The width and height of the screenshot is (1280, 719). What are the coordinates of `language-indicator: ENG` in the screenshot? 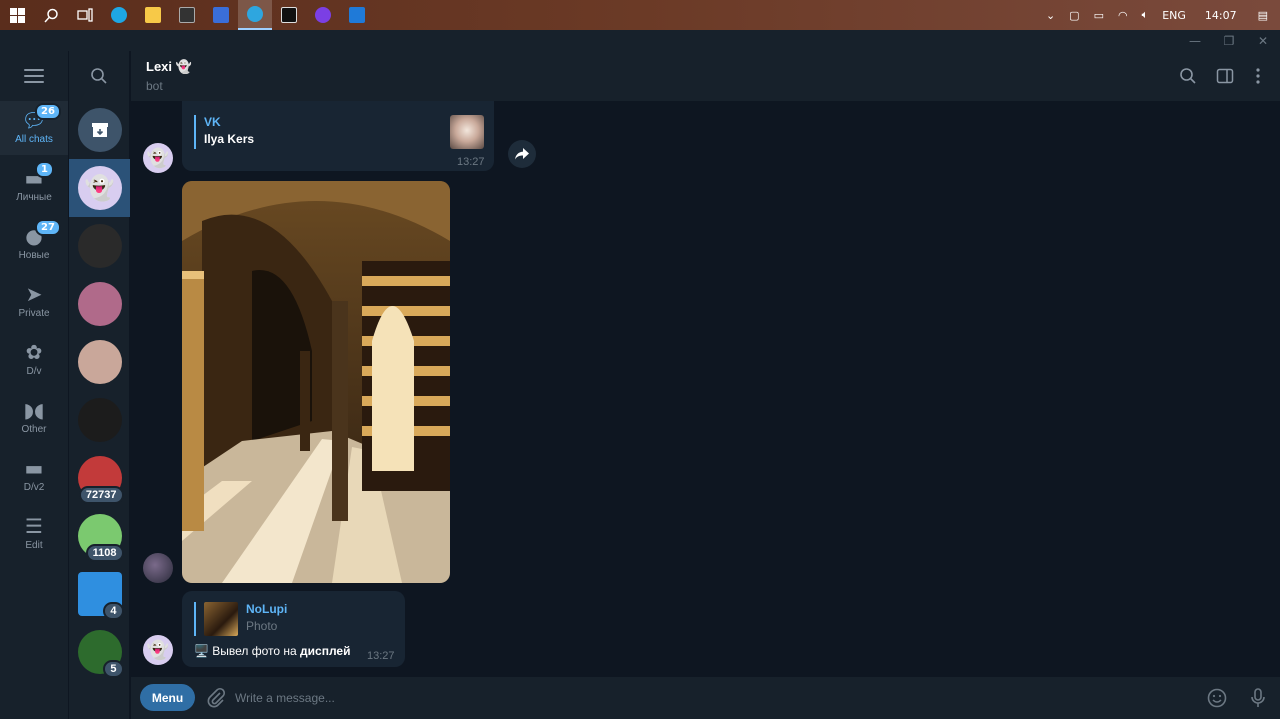 It's located at (1174, 15).